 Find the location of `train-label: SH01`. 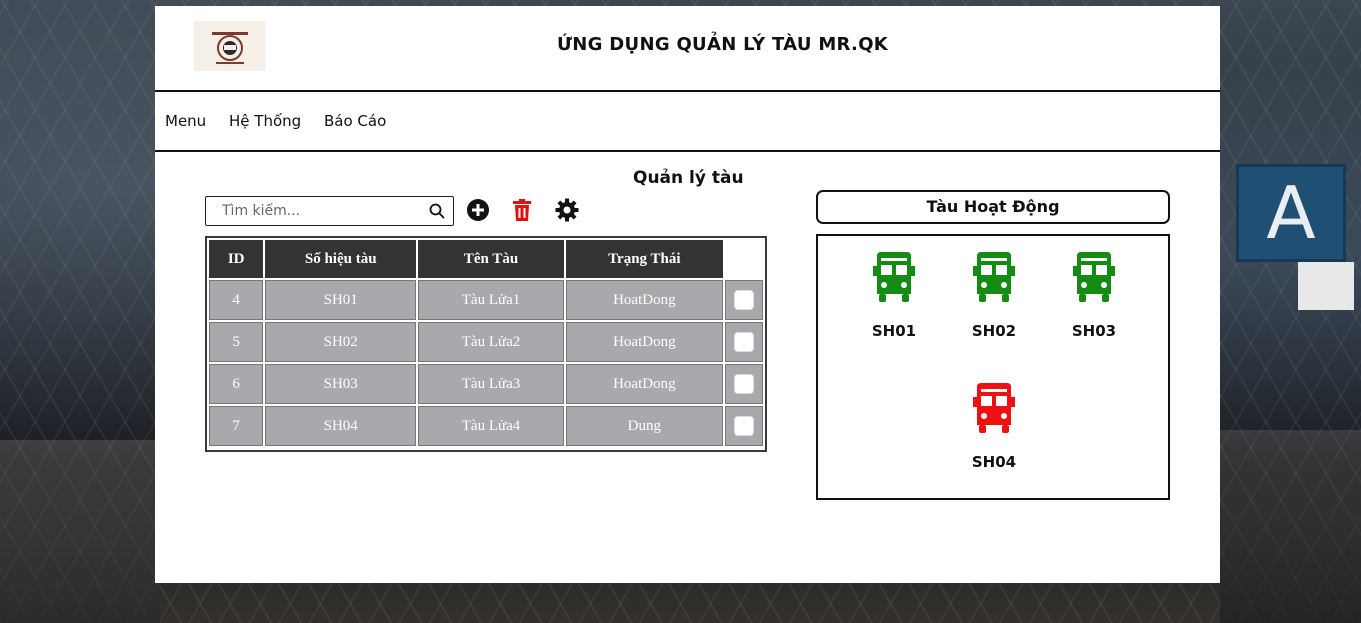

train-label: SH01 is located at coordinates (894, 331).